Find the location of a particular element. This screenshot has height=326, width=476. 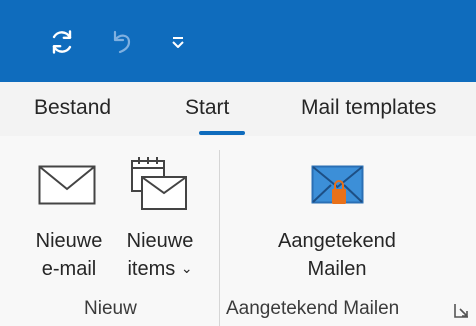

new-email-button: Nieuwe e-mail is located at coordinates (69, 220).